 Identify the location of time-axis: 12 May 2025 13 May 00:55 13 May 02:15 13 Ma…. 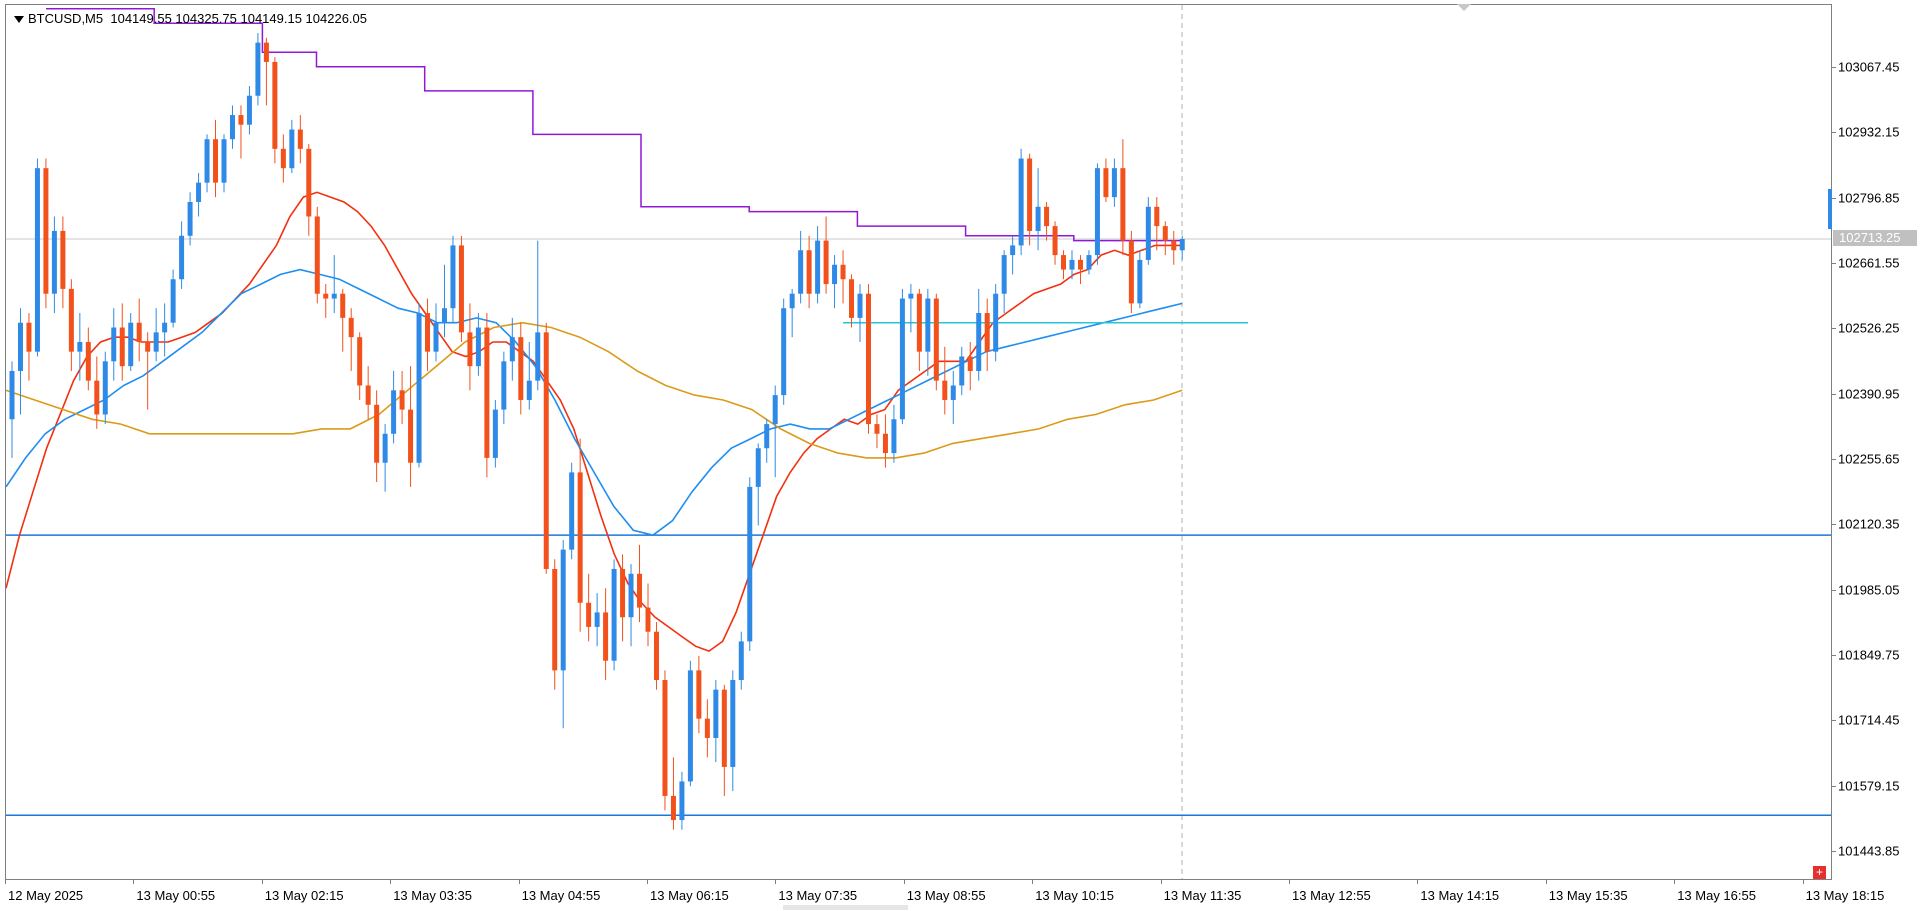
(960, 895).